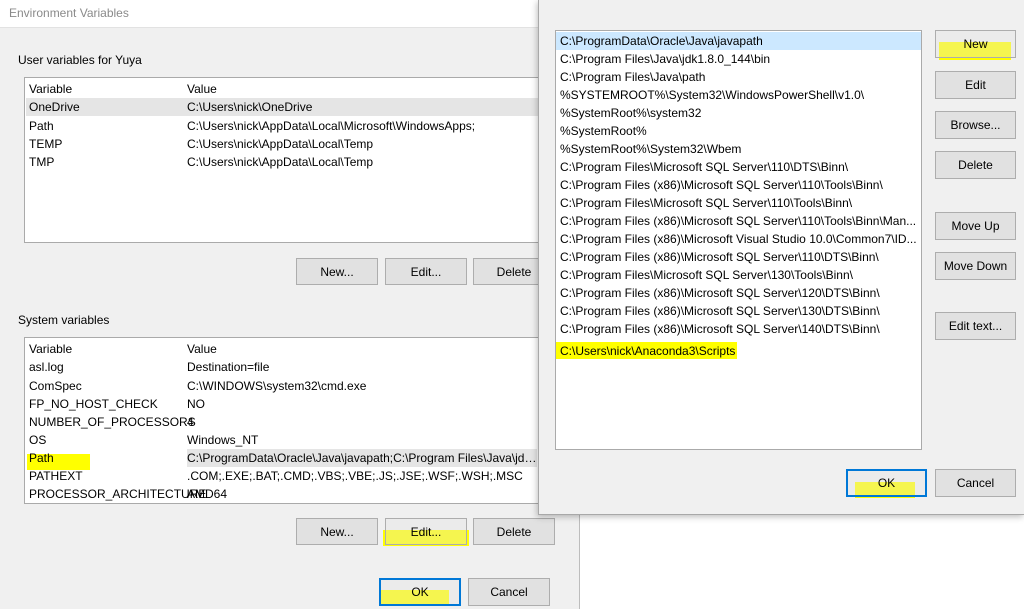  I want to click on variable-value: Windows_NT, so click(223, 440).